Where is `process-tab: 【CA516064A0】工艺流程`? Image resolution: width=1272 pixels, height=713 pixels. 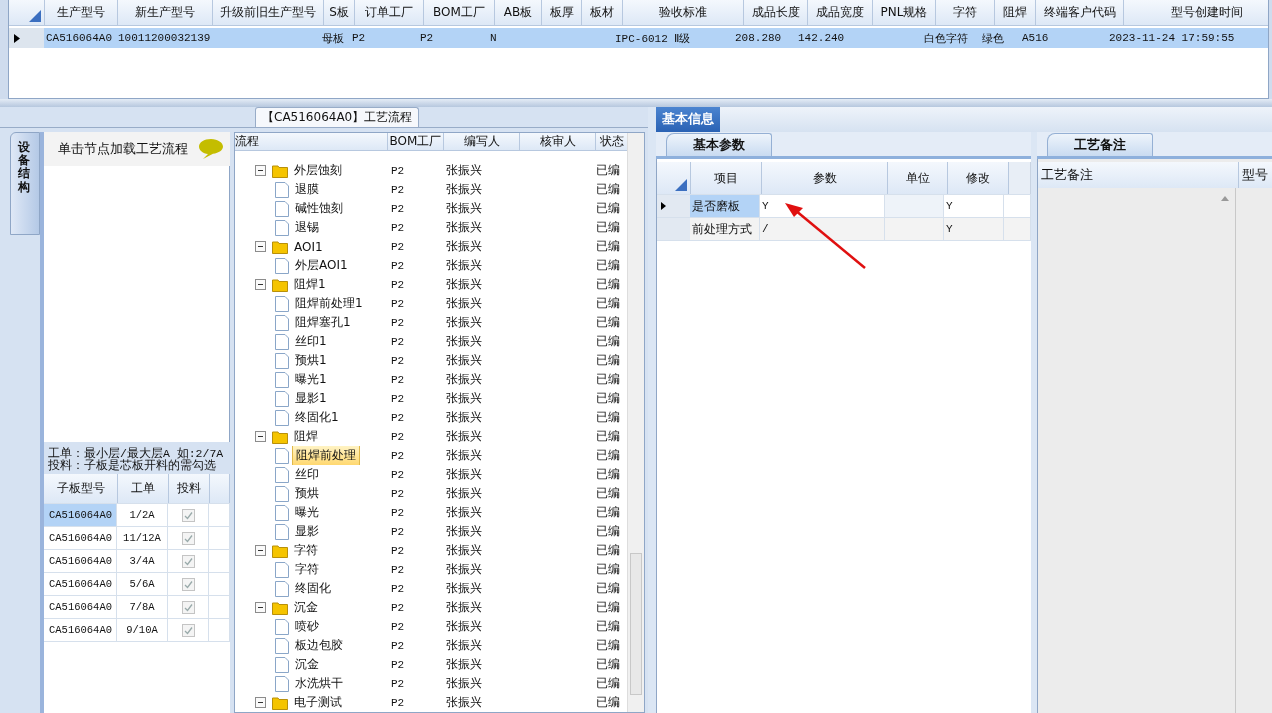
process-tab: 【CA516064A0】工艺流程 is located at coordinates (337, 117).